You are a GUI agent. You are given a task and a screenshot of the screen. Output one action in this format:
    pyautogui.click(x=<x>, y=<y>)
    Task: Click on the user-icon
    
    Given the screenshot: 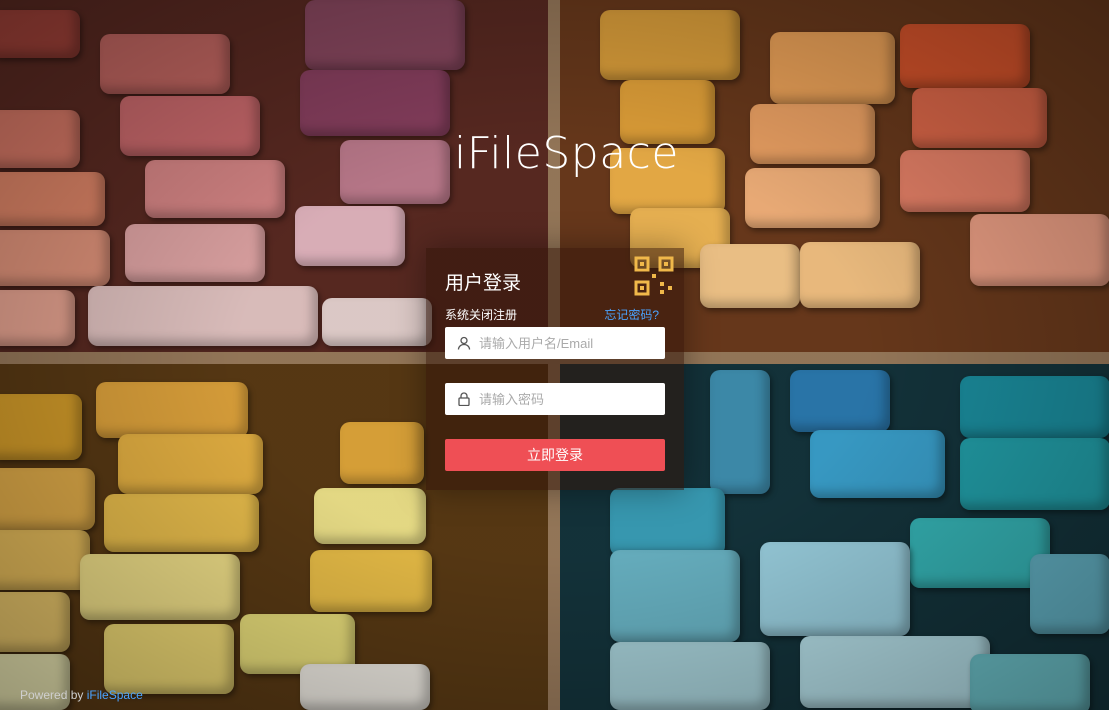 What is the action you would take?
    pyautogui.click(x=464, y=343)
    